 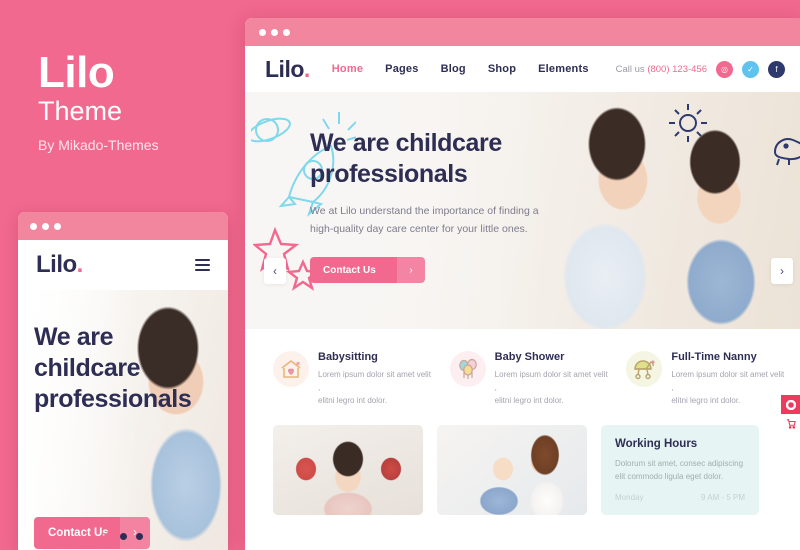 What do you see at coordinates (76, 72) in the screenshot?
I see `promo-title: Lilo` at bounding box center [76, 72].